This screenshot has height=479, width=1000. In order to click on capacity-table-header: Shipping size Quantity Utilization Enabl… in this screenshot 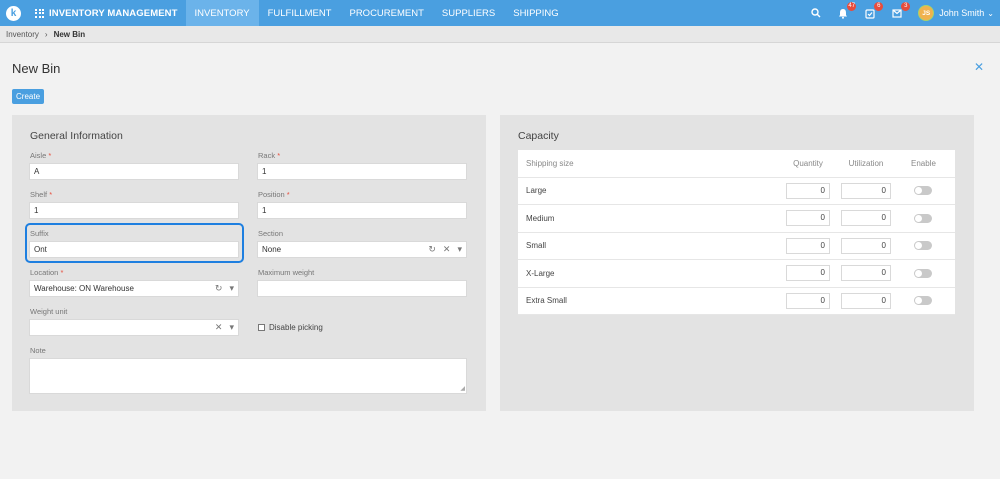, I will do `click(736, 164)`.